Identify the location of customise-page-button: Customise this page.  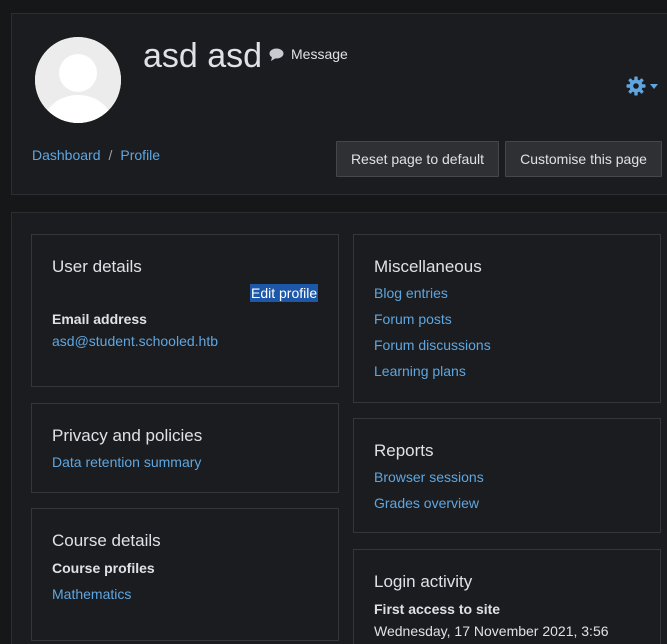
(583, 159).